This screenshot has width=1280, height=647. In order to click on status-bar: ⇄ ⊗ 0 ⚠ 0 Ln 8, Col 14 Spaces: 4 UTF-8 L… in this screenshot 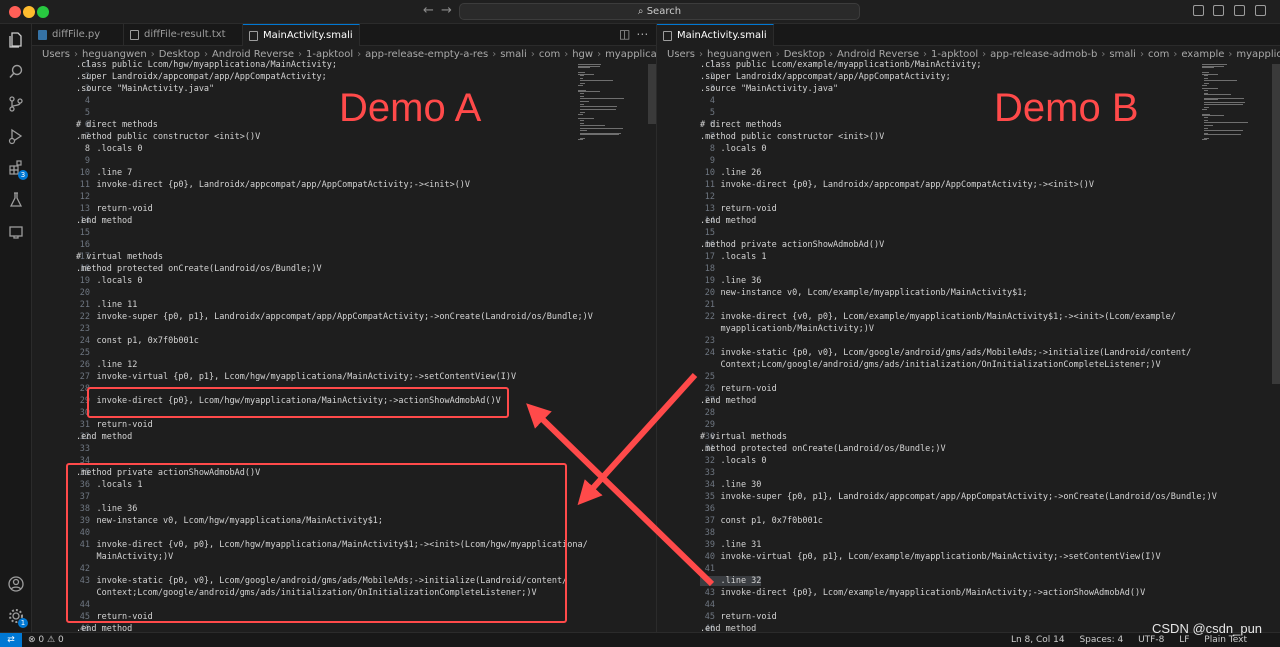, I will do `click(640, 639)`.